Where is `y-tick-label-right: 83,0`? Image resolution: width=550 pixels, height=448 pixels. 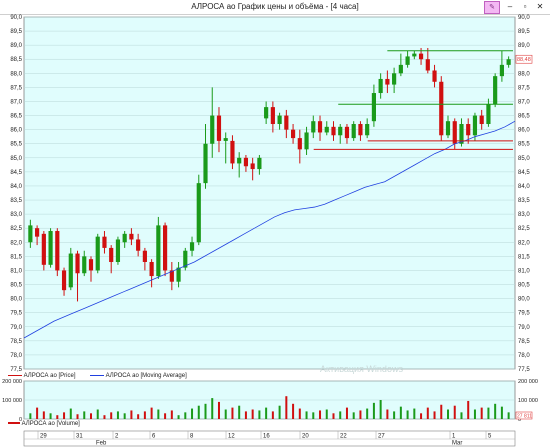
y-tick-label-right: 83,0 is located at coordinates (524, 215).